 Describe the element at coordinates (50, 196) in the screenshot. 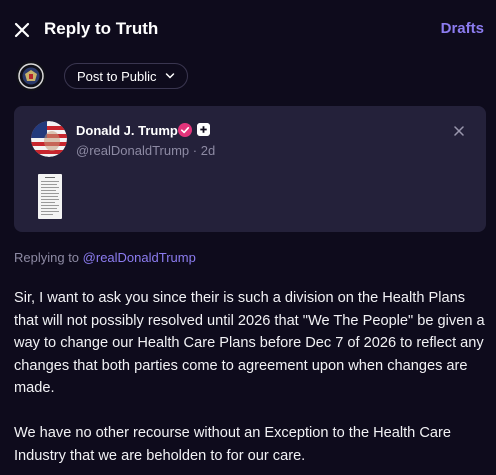

I see `document-thumbnail` at that location.